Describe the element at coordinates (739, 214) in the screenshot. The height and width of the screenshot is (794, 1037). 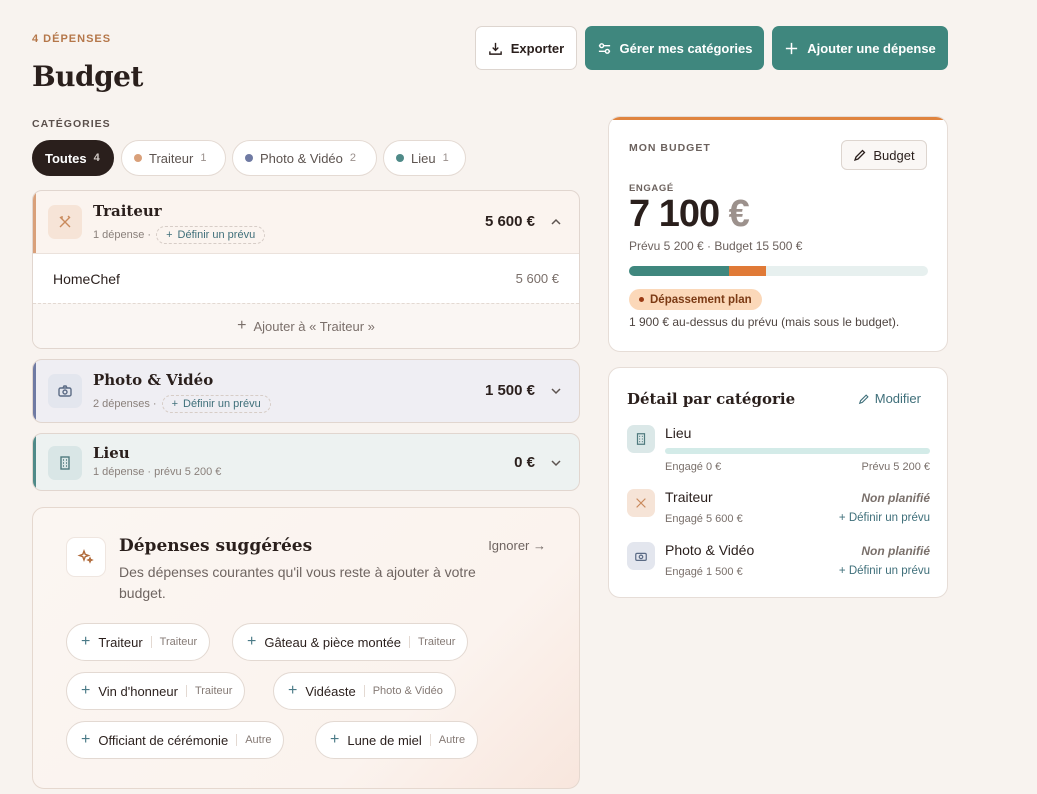
I see `currency: €` at that location.